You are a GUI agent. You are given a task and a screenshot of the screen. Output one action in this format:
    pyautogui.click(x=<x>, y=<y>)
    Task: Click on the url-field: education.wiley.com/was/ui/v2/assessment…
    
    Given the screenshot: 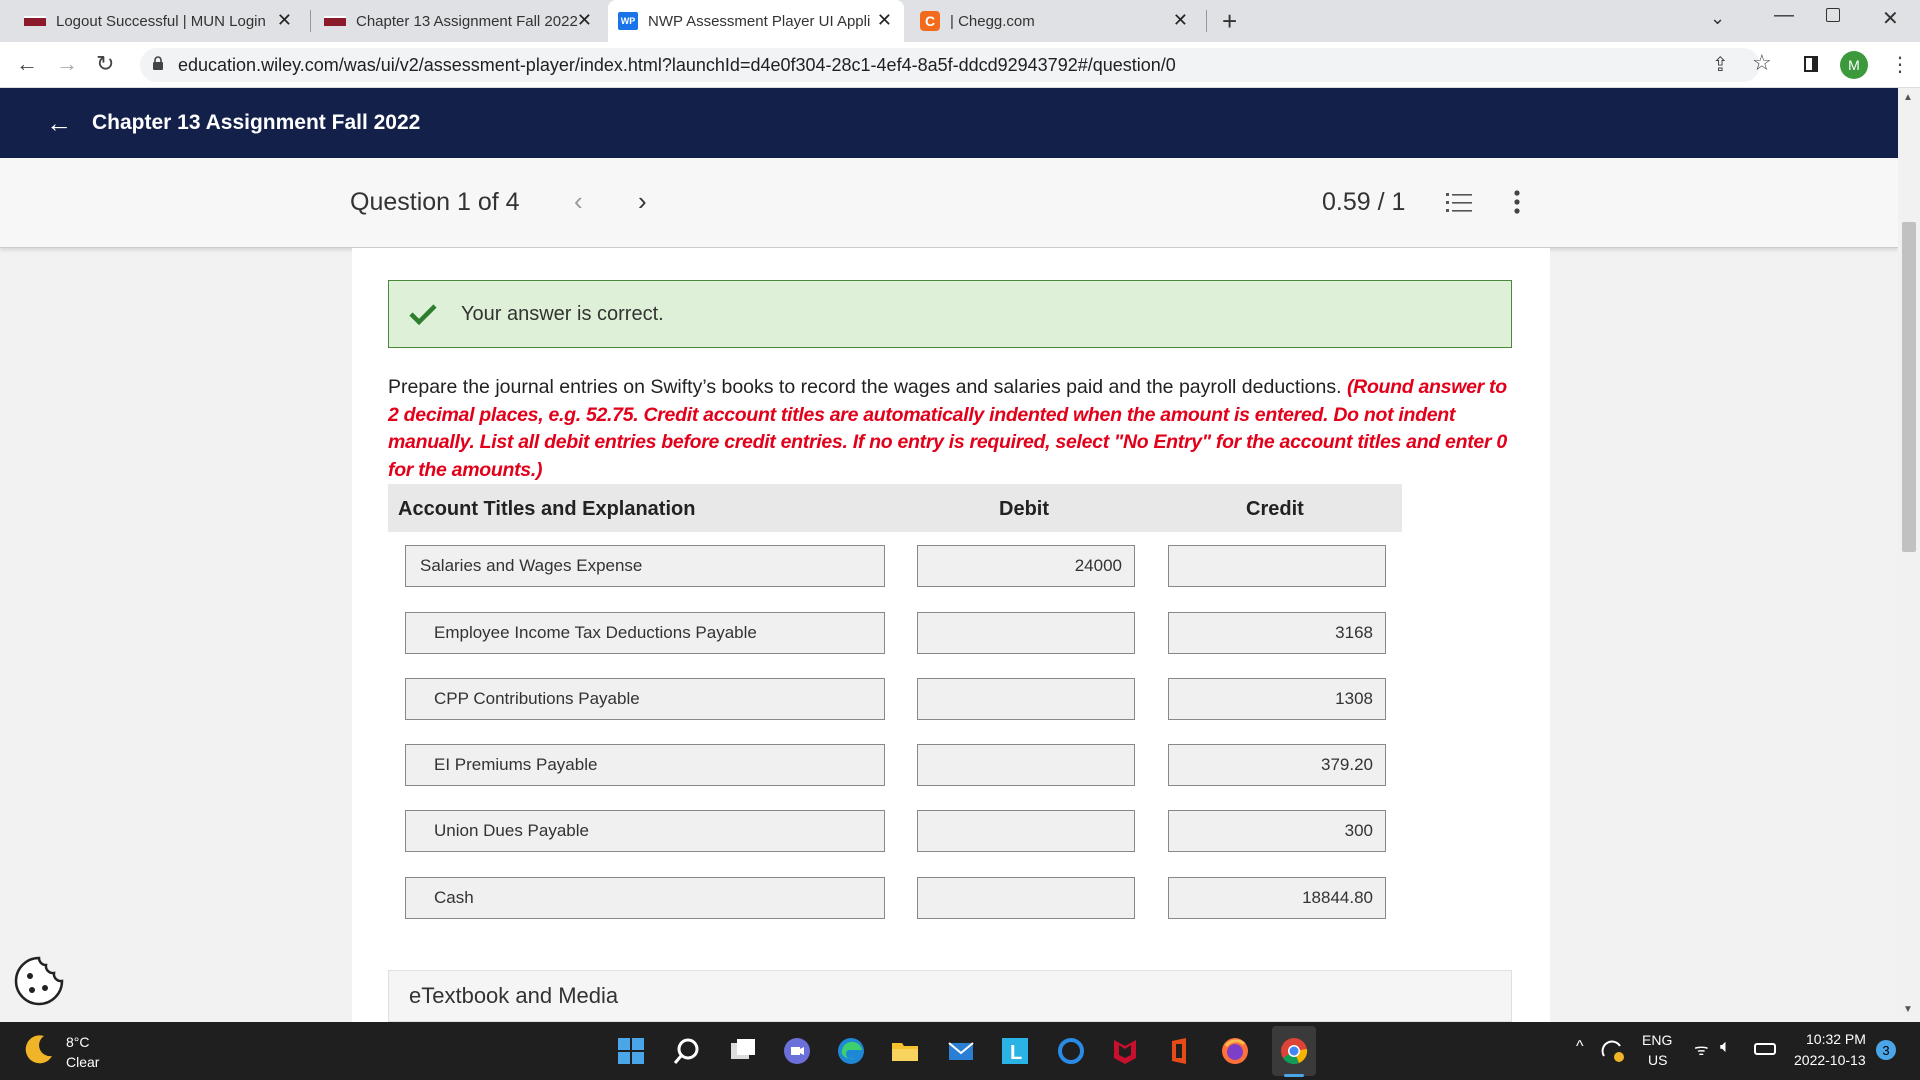 What is the action you would take?
    pyautogui.click(x=950, y=65)
    